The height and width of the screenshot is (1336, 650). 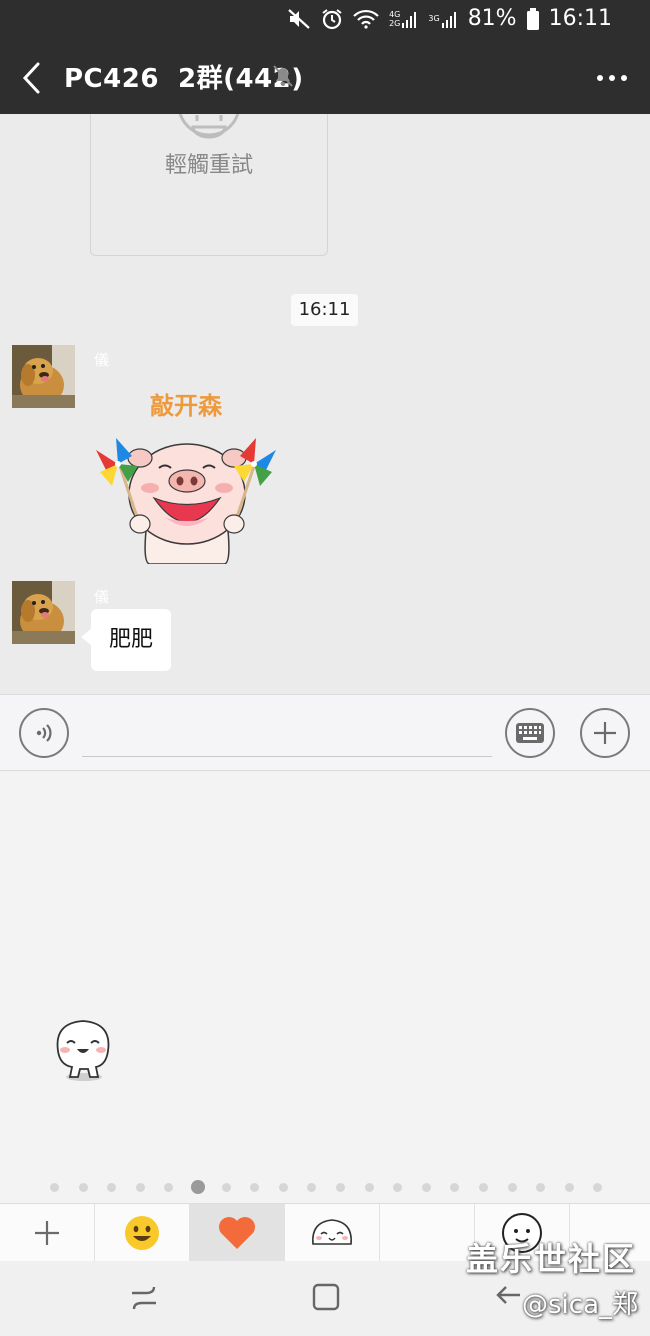 I want to click on mute-bell-icon, so click(x=283, y=78).